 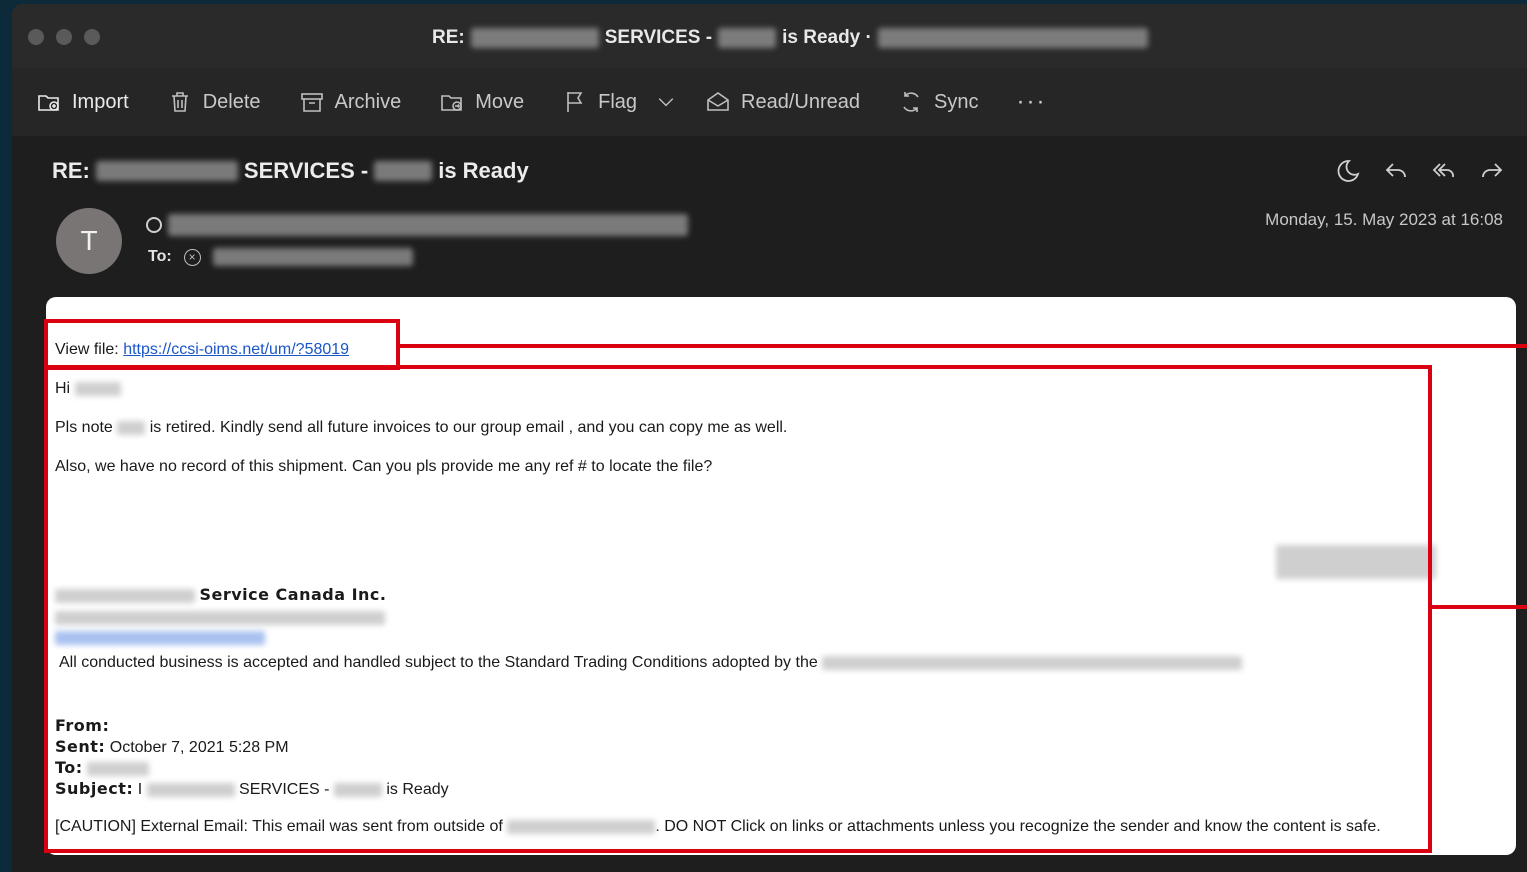 I want to click on more-button: ···, so click(x=1031, y=102).